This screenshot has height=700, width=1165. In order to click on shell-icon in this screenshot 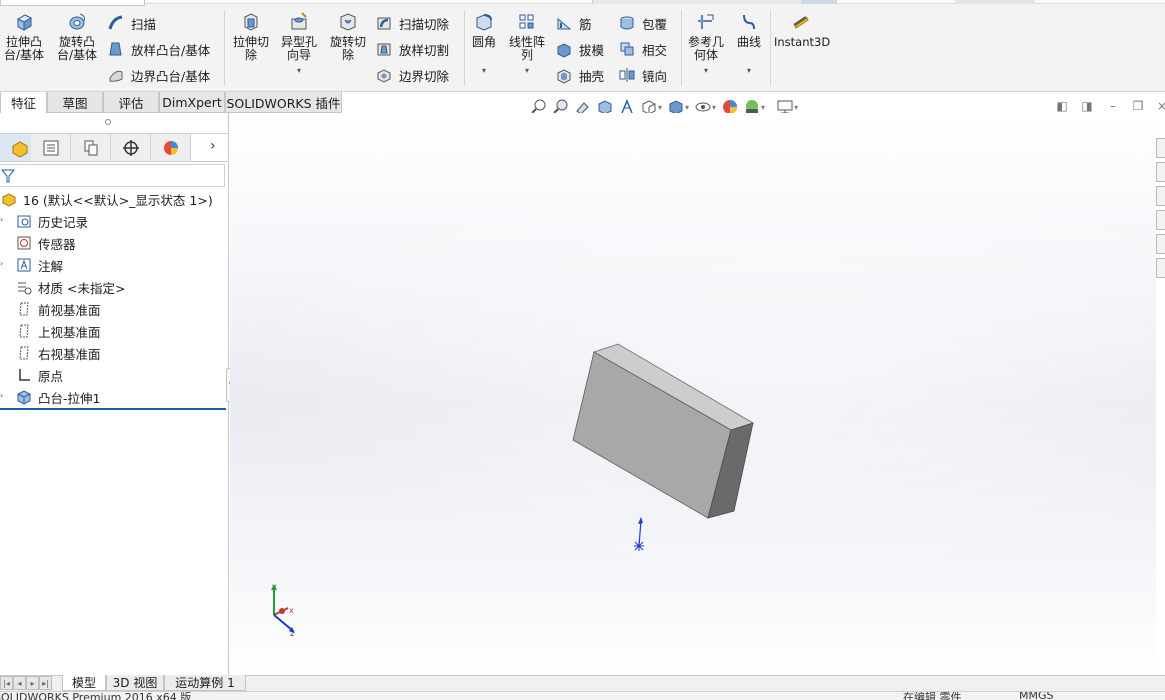, I will do `click(564, 75)`.